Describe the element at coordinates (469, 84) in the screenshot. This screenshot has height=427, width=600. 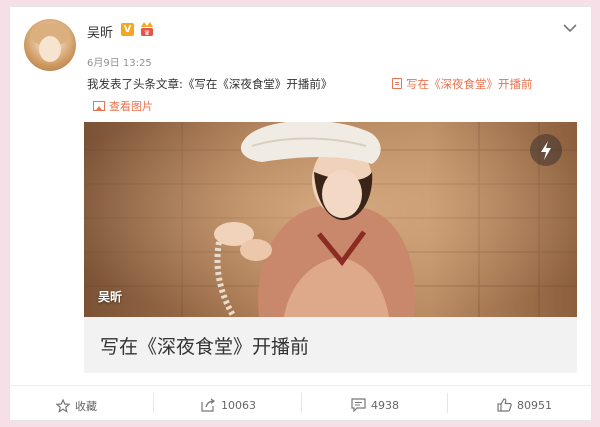
I see `article-link-label: 写在《深夜食堂》开播前` at that location.